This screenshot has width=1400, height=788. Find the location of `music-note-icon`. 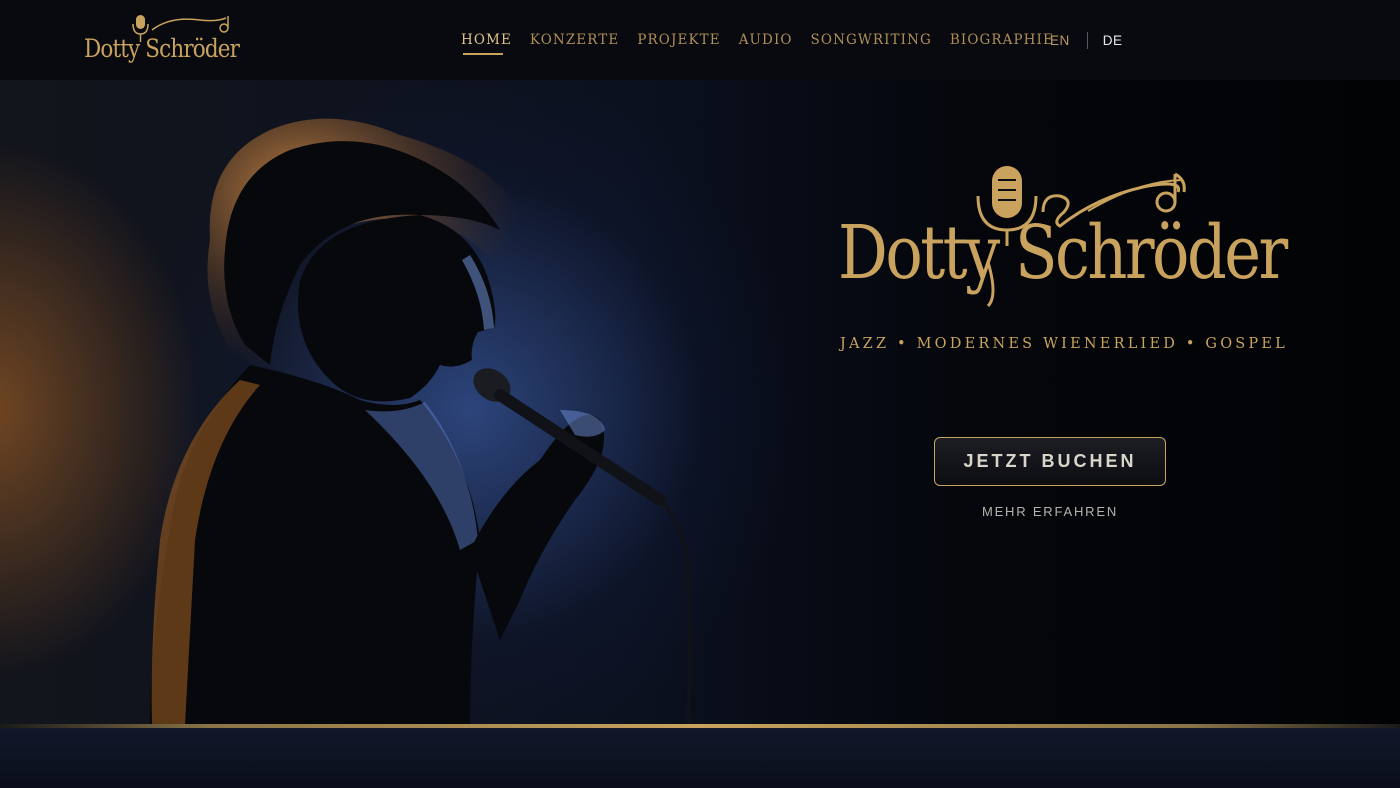

music-note-icon is located at coordinates (1170, 192).